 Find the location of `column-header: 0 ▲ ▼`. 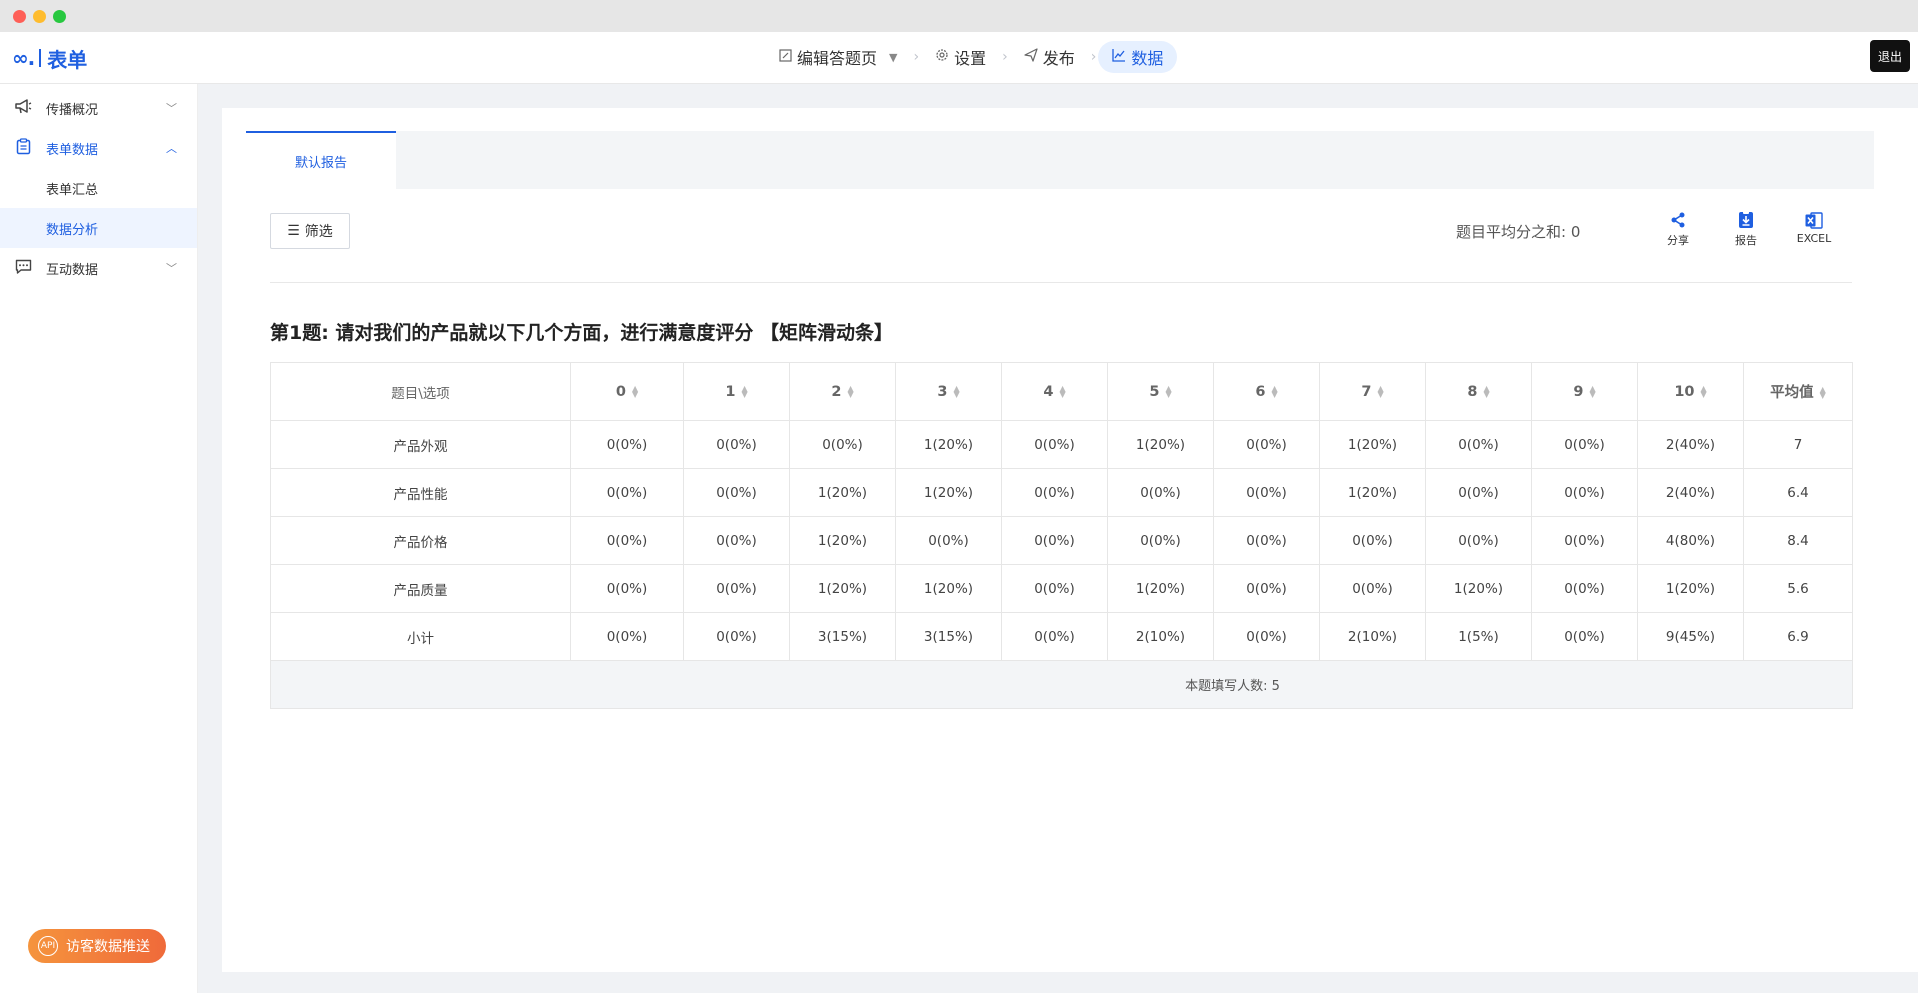

column-header: 0 ▲ ▼ is located at coordinates (627, 391).